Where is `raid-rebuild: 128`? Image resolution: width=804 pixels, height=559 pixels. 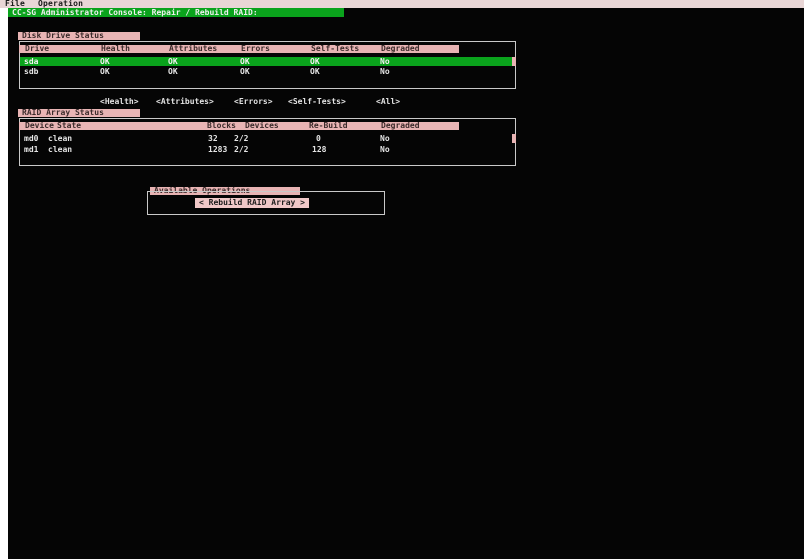 raid-rebuild: 128 is located at coordinates (319, 149).